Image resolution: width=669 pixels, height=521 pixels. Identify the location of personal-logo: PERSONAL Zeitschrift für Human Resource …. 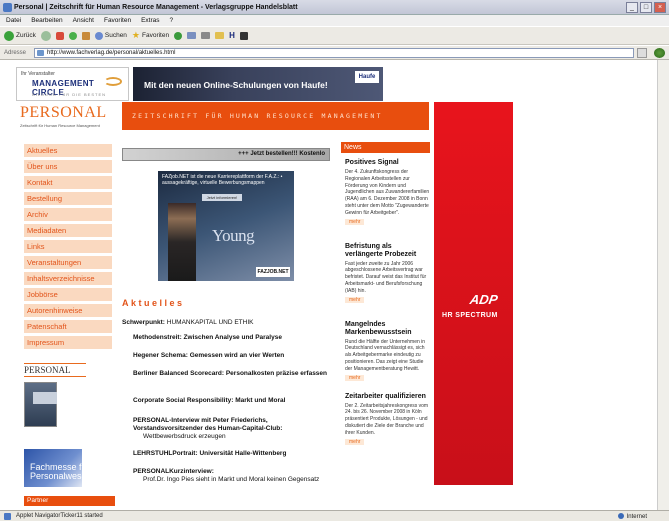
(63, 117).